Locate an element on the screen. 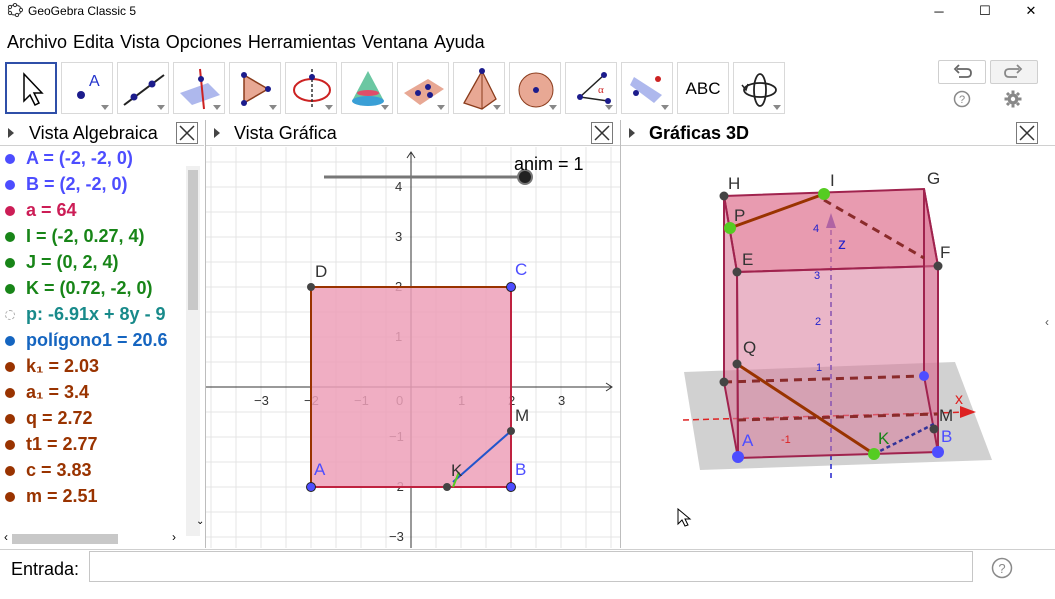 The image size is (1055, 599). algebra-hscrollbar: ‹ › is located at coordinates (95, 538).